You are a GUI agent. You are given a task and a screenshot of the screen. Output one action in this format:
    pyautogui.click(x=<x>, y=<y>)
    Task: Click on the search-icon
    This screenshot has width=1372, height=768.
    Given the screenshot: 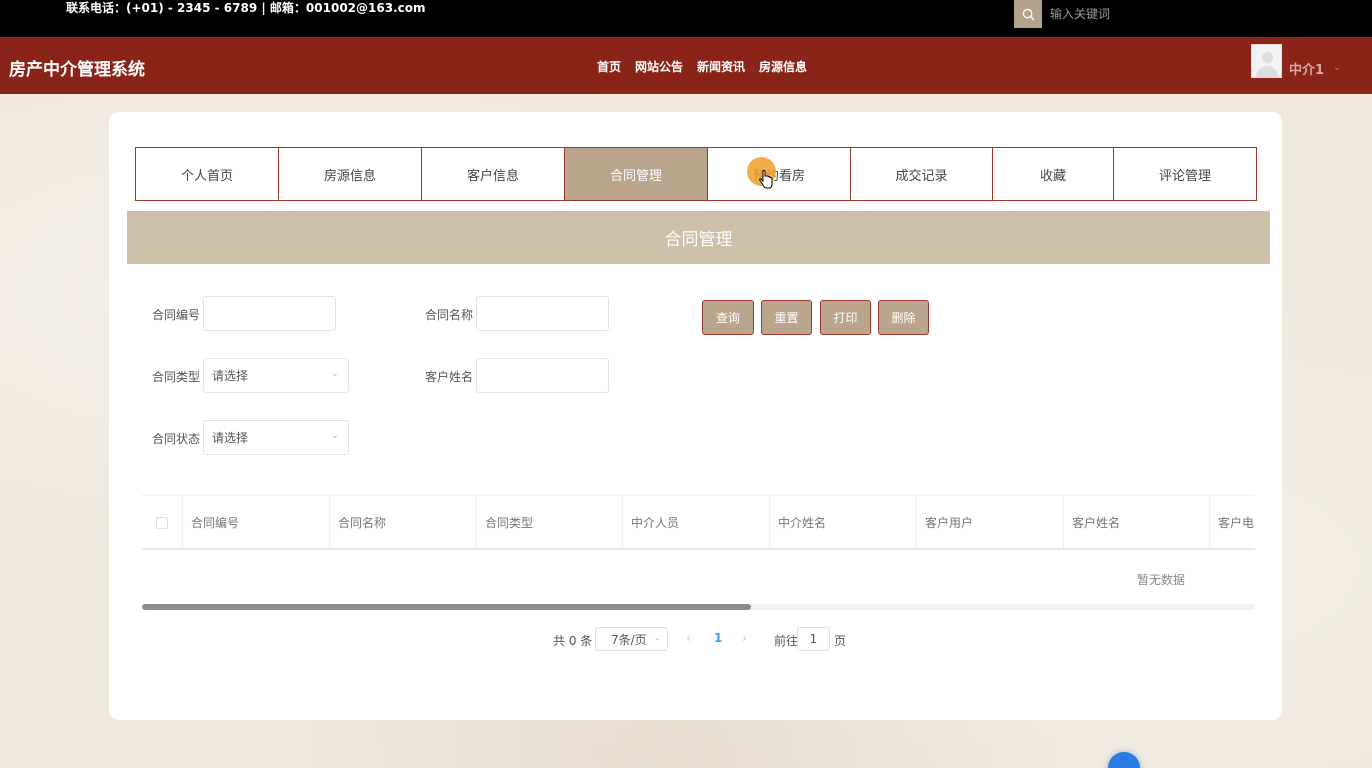 What is the action you would take?
    pyautogui.click(x=1028, y=14)
    